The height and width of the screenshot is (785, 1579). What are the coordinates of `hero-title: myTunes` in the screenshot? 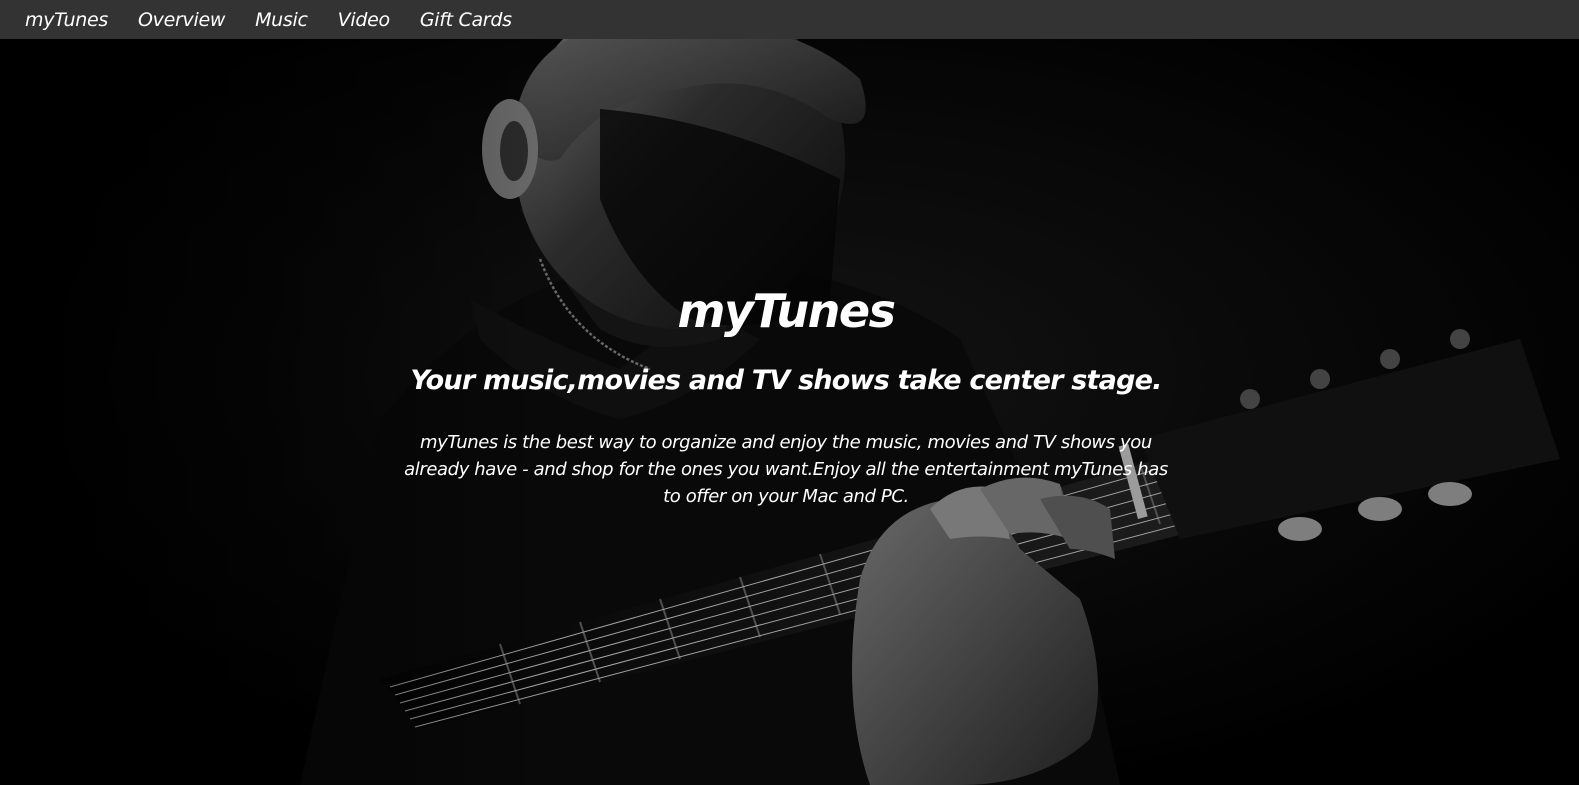 It's located at (786, 311).